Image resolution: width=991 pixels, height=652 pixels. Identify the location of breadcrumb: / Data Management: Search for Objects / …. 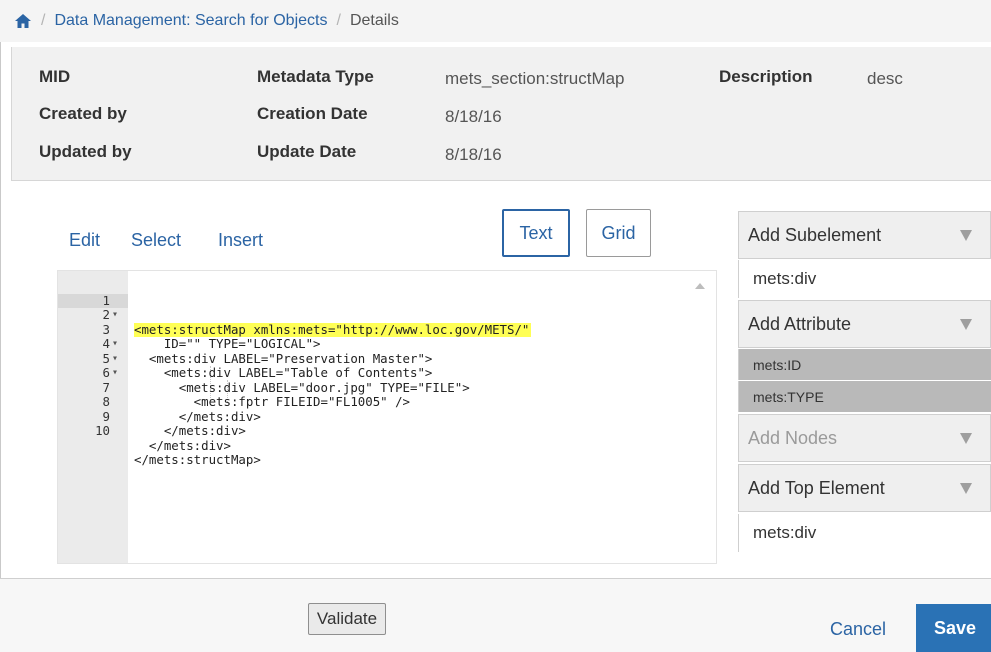
(495, 21).